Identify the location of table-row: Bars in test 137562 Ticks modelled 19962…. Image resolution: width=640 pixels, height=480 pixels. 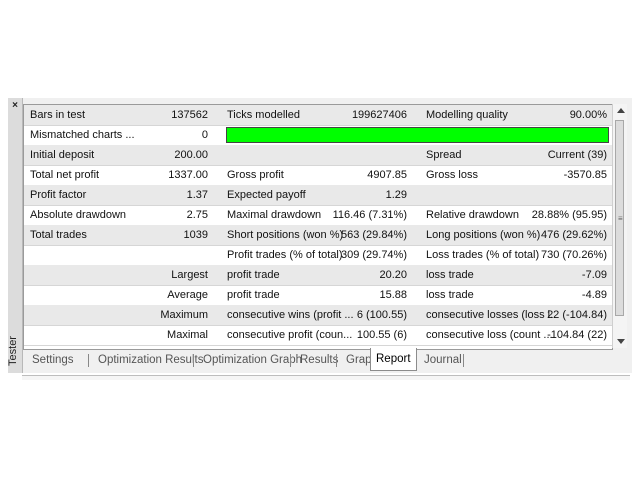
(318, 115).